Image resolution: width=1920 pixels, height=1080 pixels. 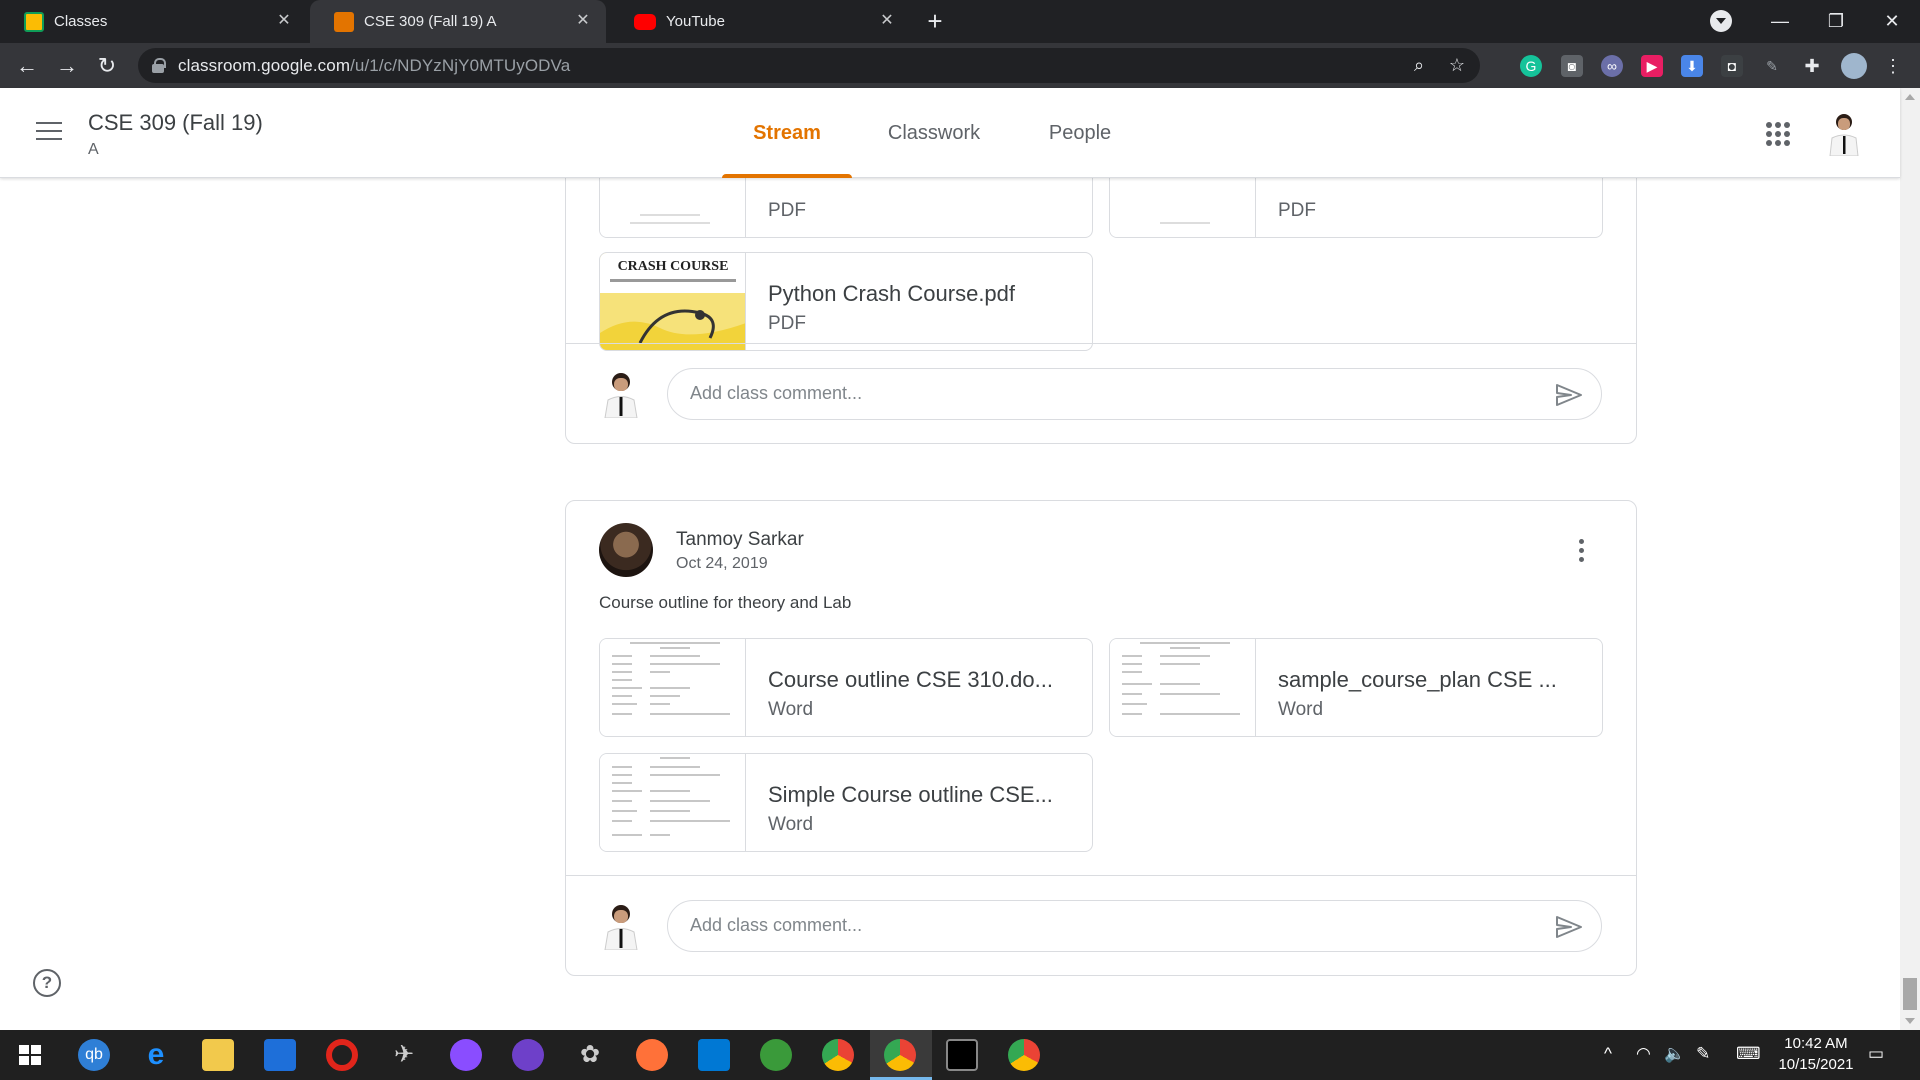 I want to click on new-tab-button: +, so click(x=935, y=21).